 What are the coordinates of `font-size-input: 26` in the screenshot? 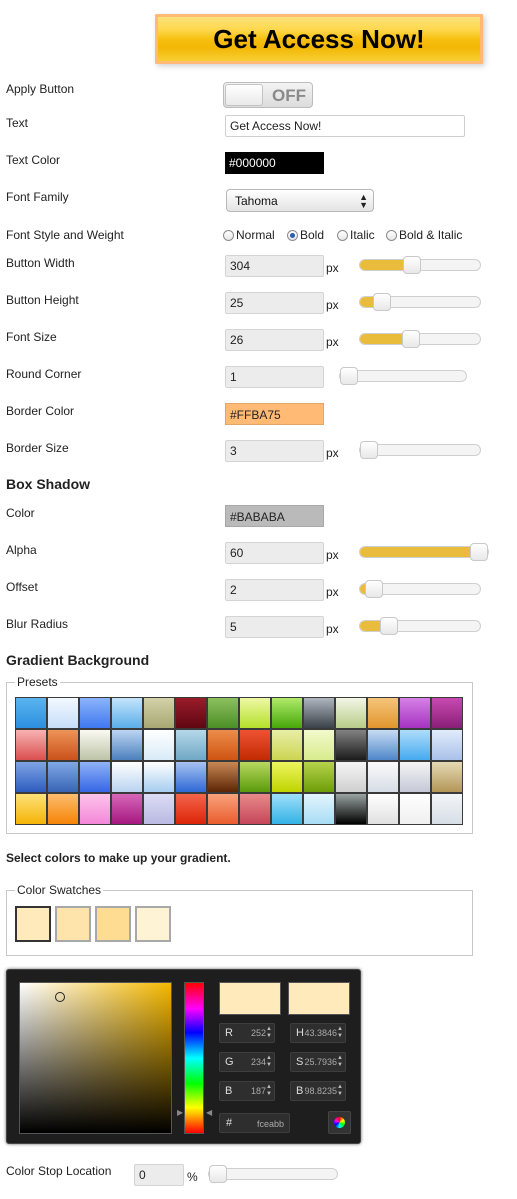 It's located at (274, 340).